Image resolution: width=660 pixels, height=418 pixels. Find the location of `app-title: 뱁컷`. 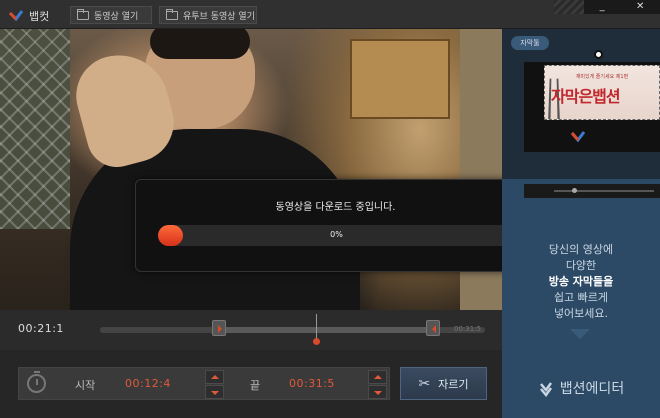

app-title: 뱁컷 is located at coordinates (39, 16).